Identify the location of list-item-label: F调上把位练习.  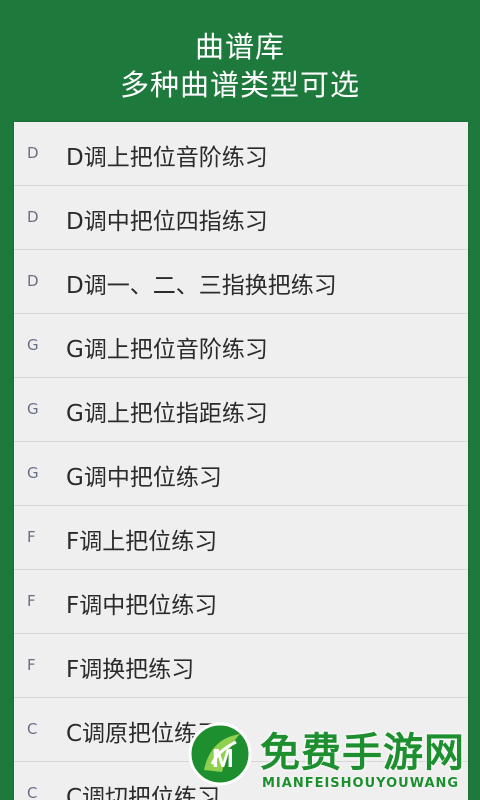
(142, 542).